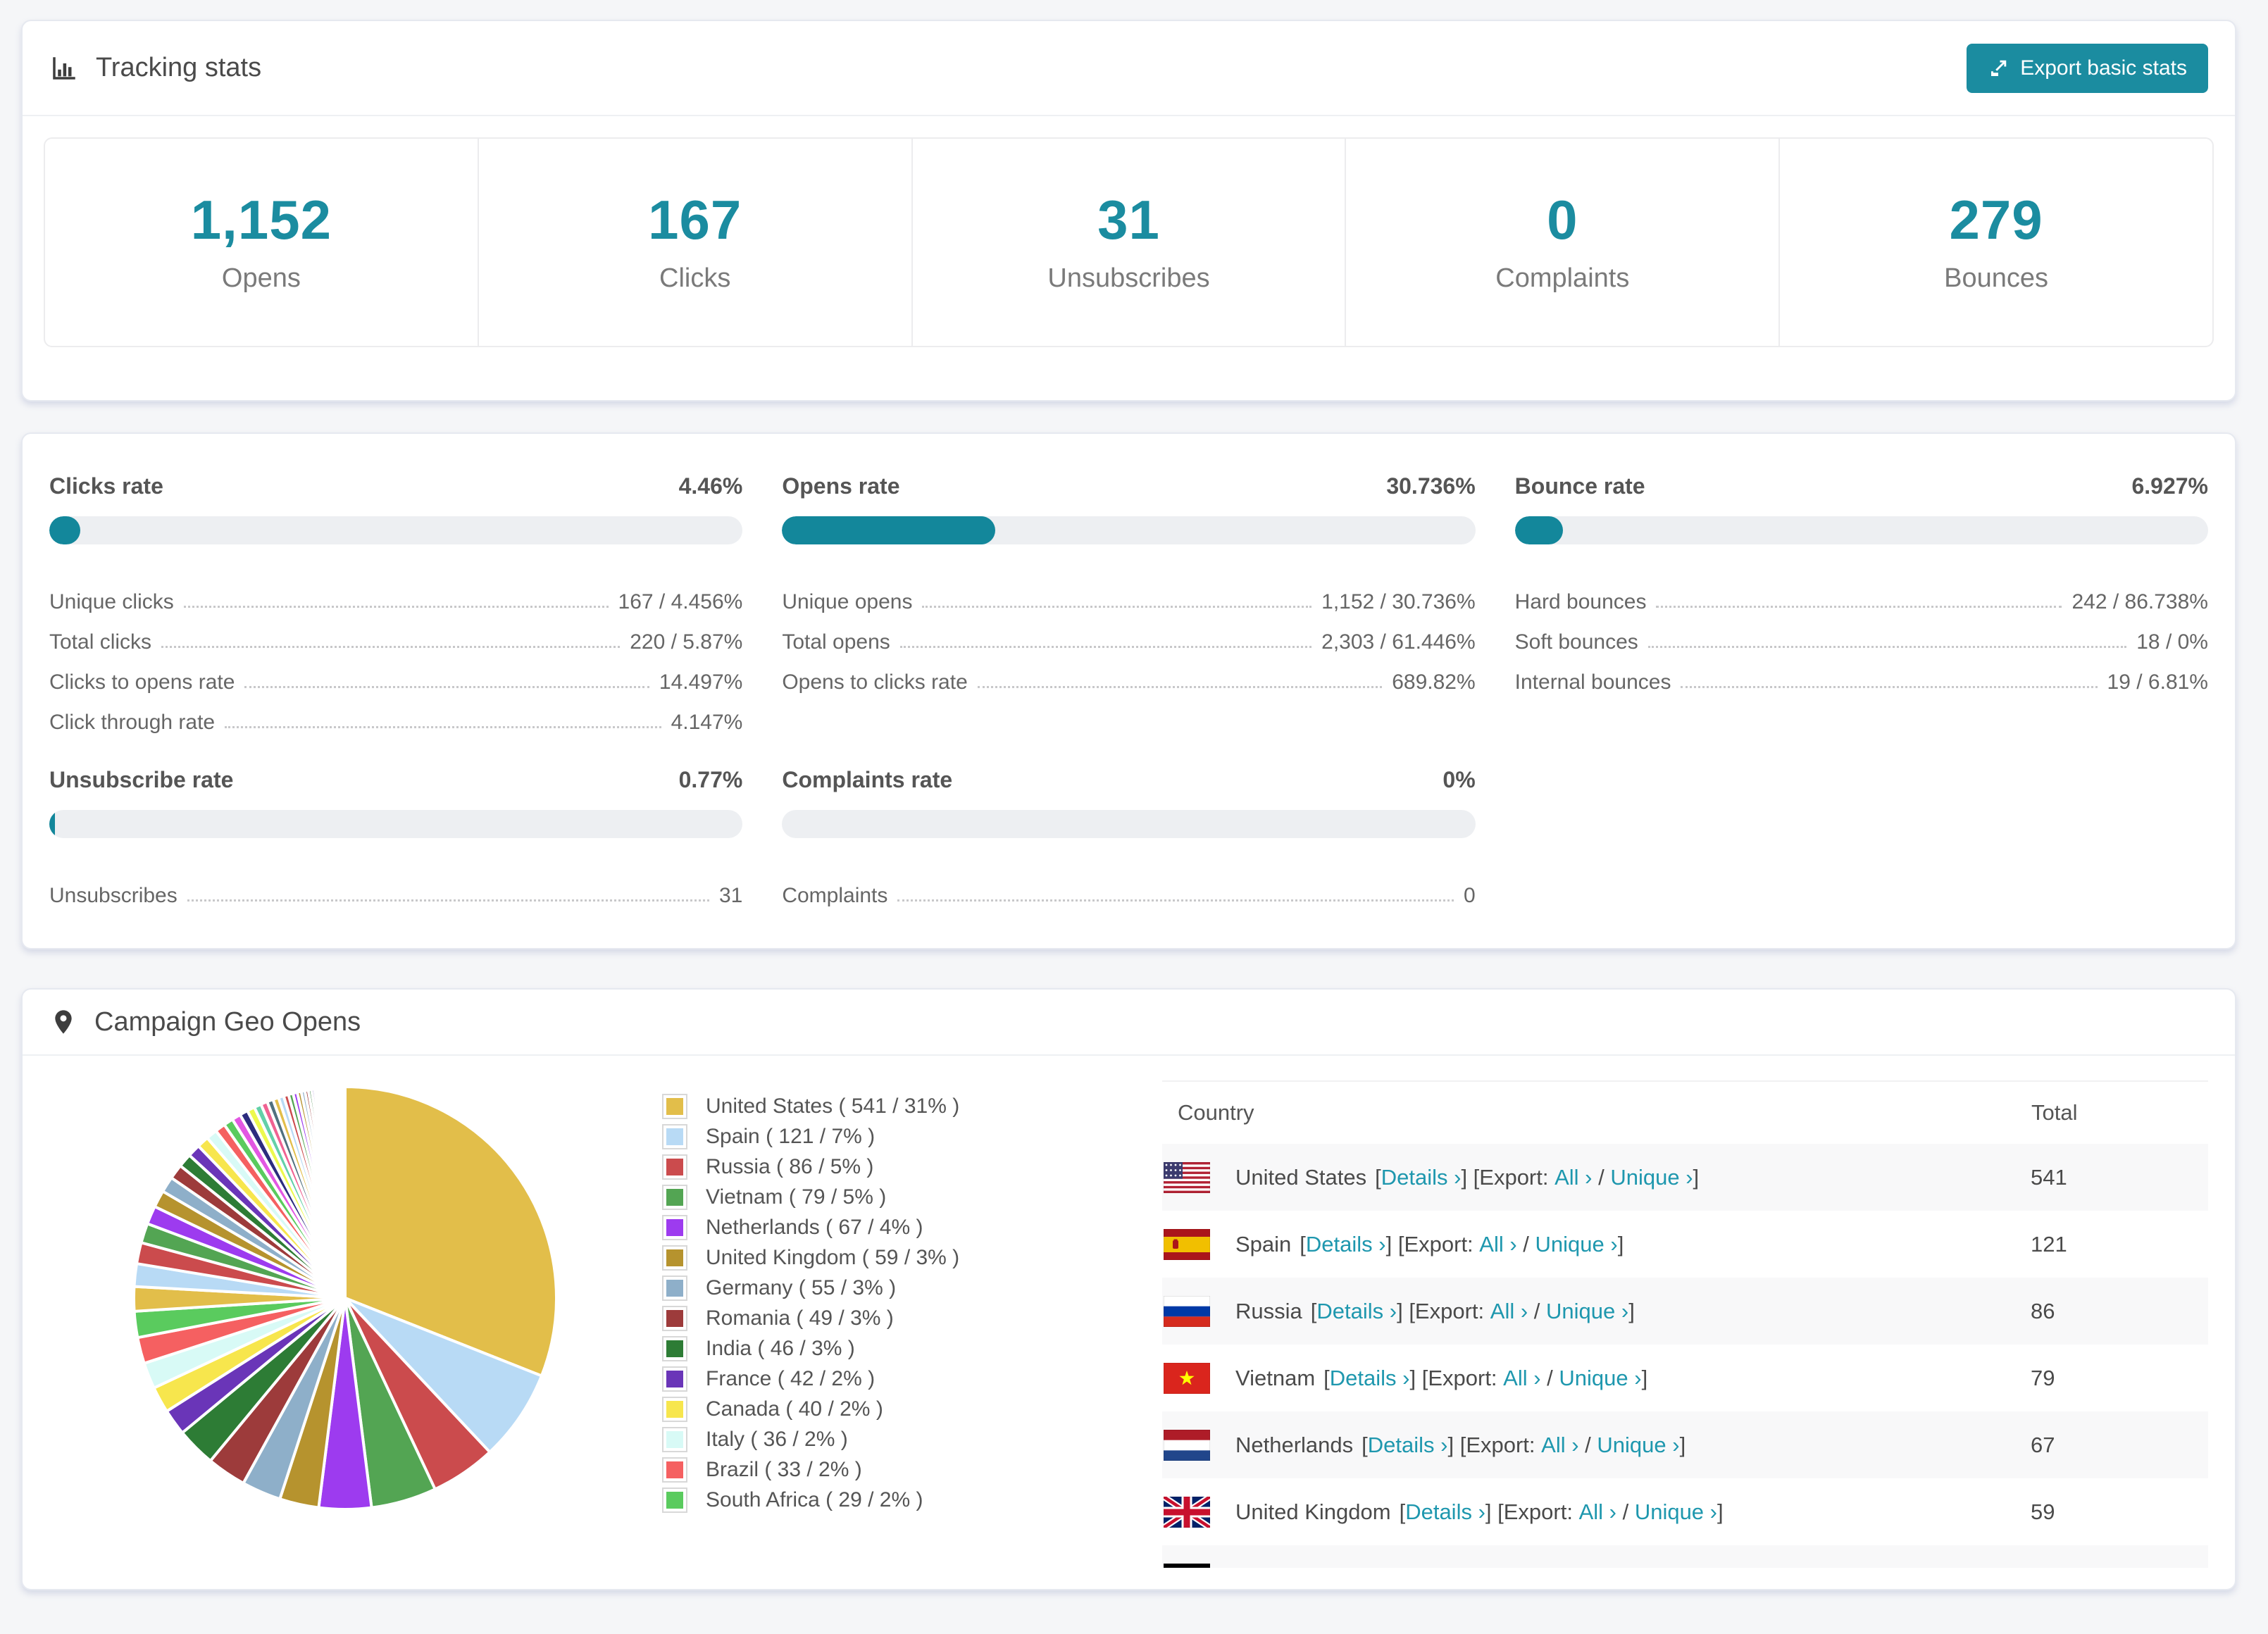 The image size is (2268, 1634). What do you see at coordinates (833, 1106) in the screenshot?
I see `legend-label: United States ( 541 / 31% )` at bounding box center [833, 1106].